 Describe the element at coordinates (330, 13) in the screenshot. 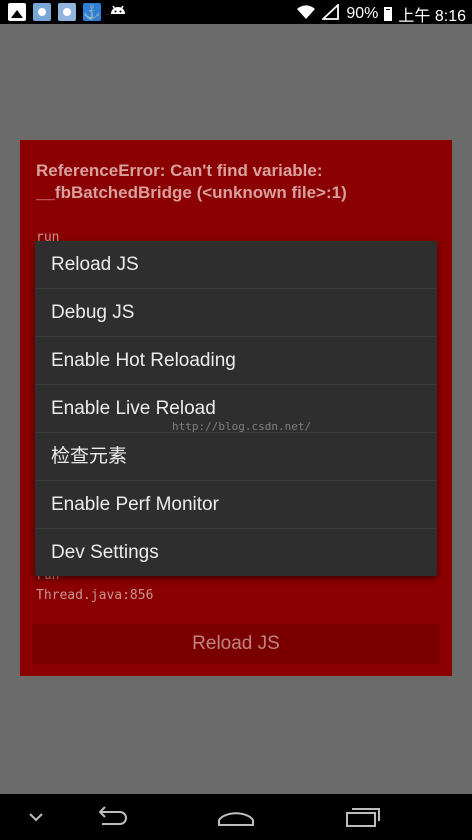

I see `signal-icon` at that location.